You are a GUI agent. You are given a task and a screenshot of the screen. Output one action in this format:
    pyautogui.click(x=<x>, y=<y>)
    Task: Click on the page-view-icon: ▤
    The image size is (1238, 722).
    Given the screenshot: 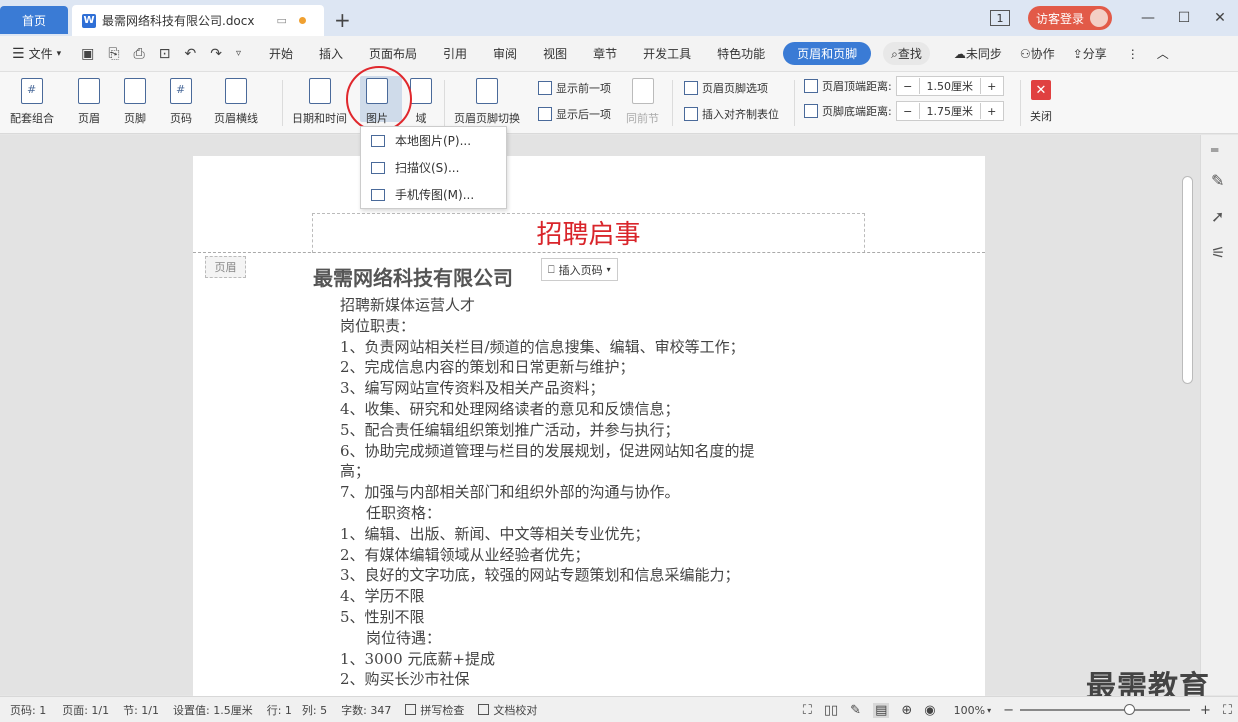 What is the action you would take?
    pyautogui.click(x=881, y=710)
    